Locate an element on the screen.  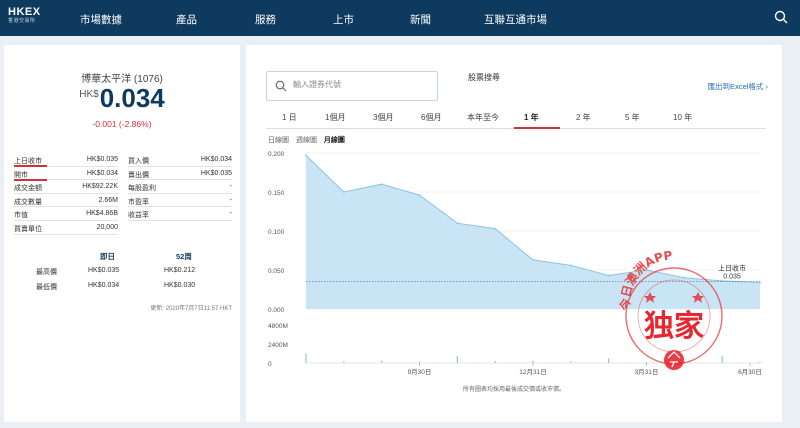
logo-text: HKEX is located at coordinates (24, 12).